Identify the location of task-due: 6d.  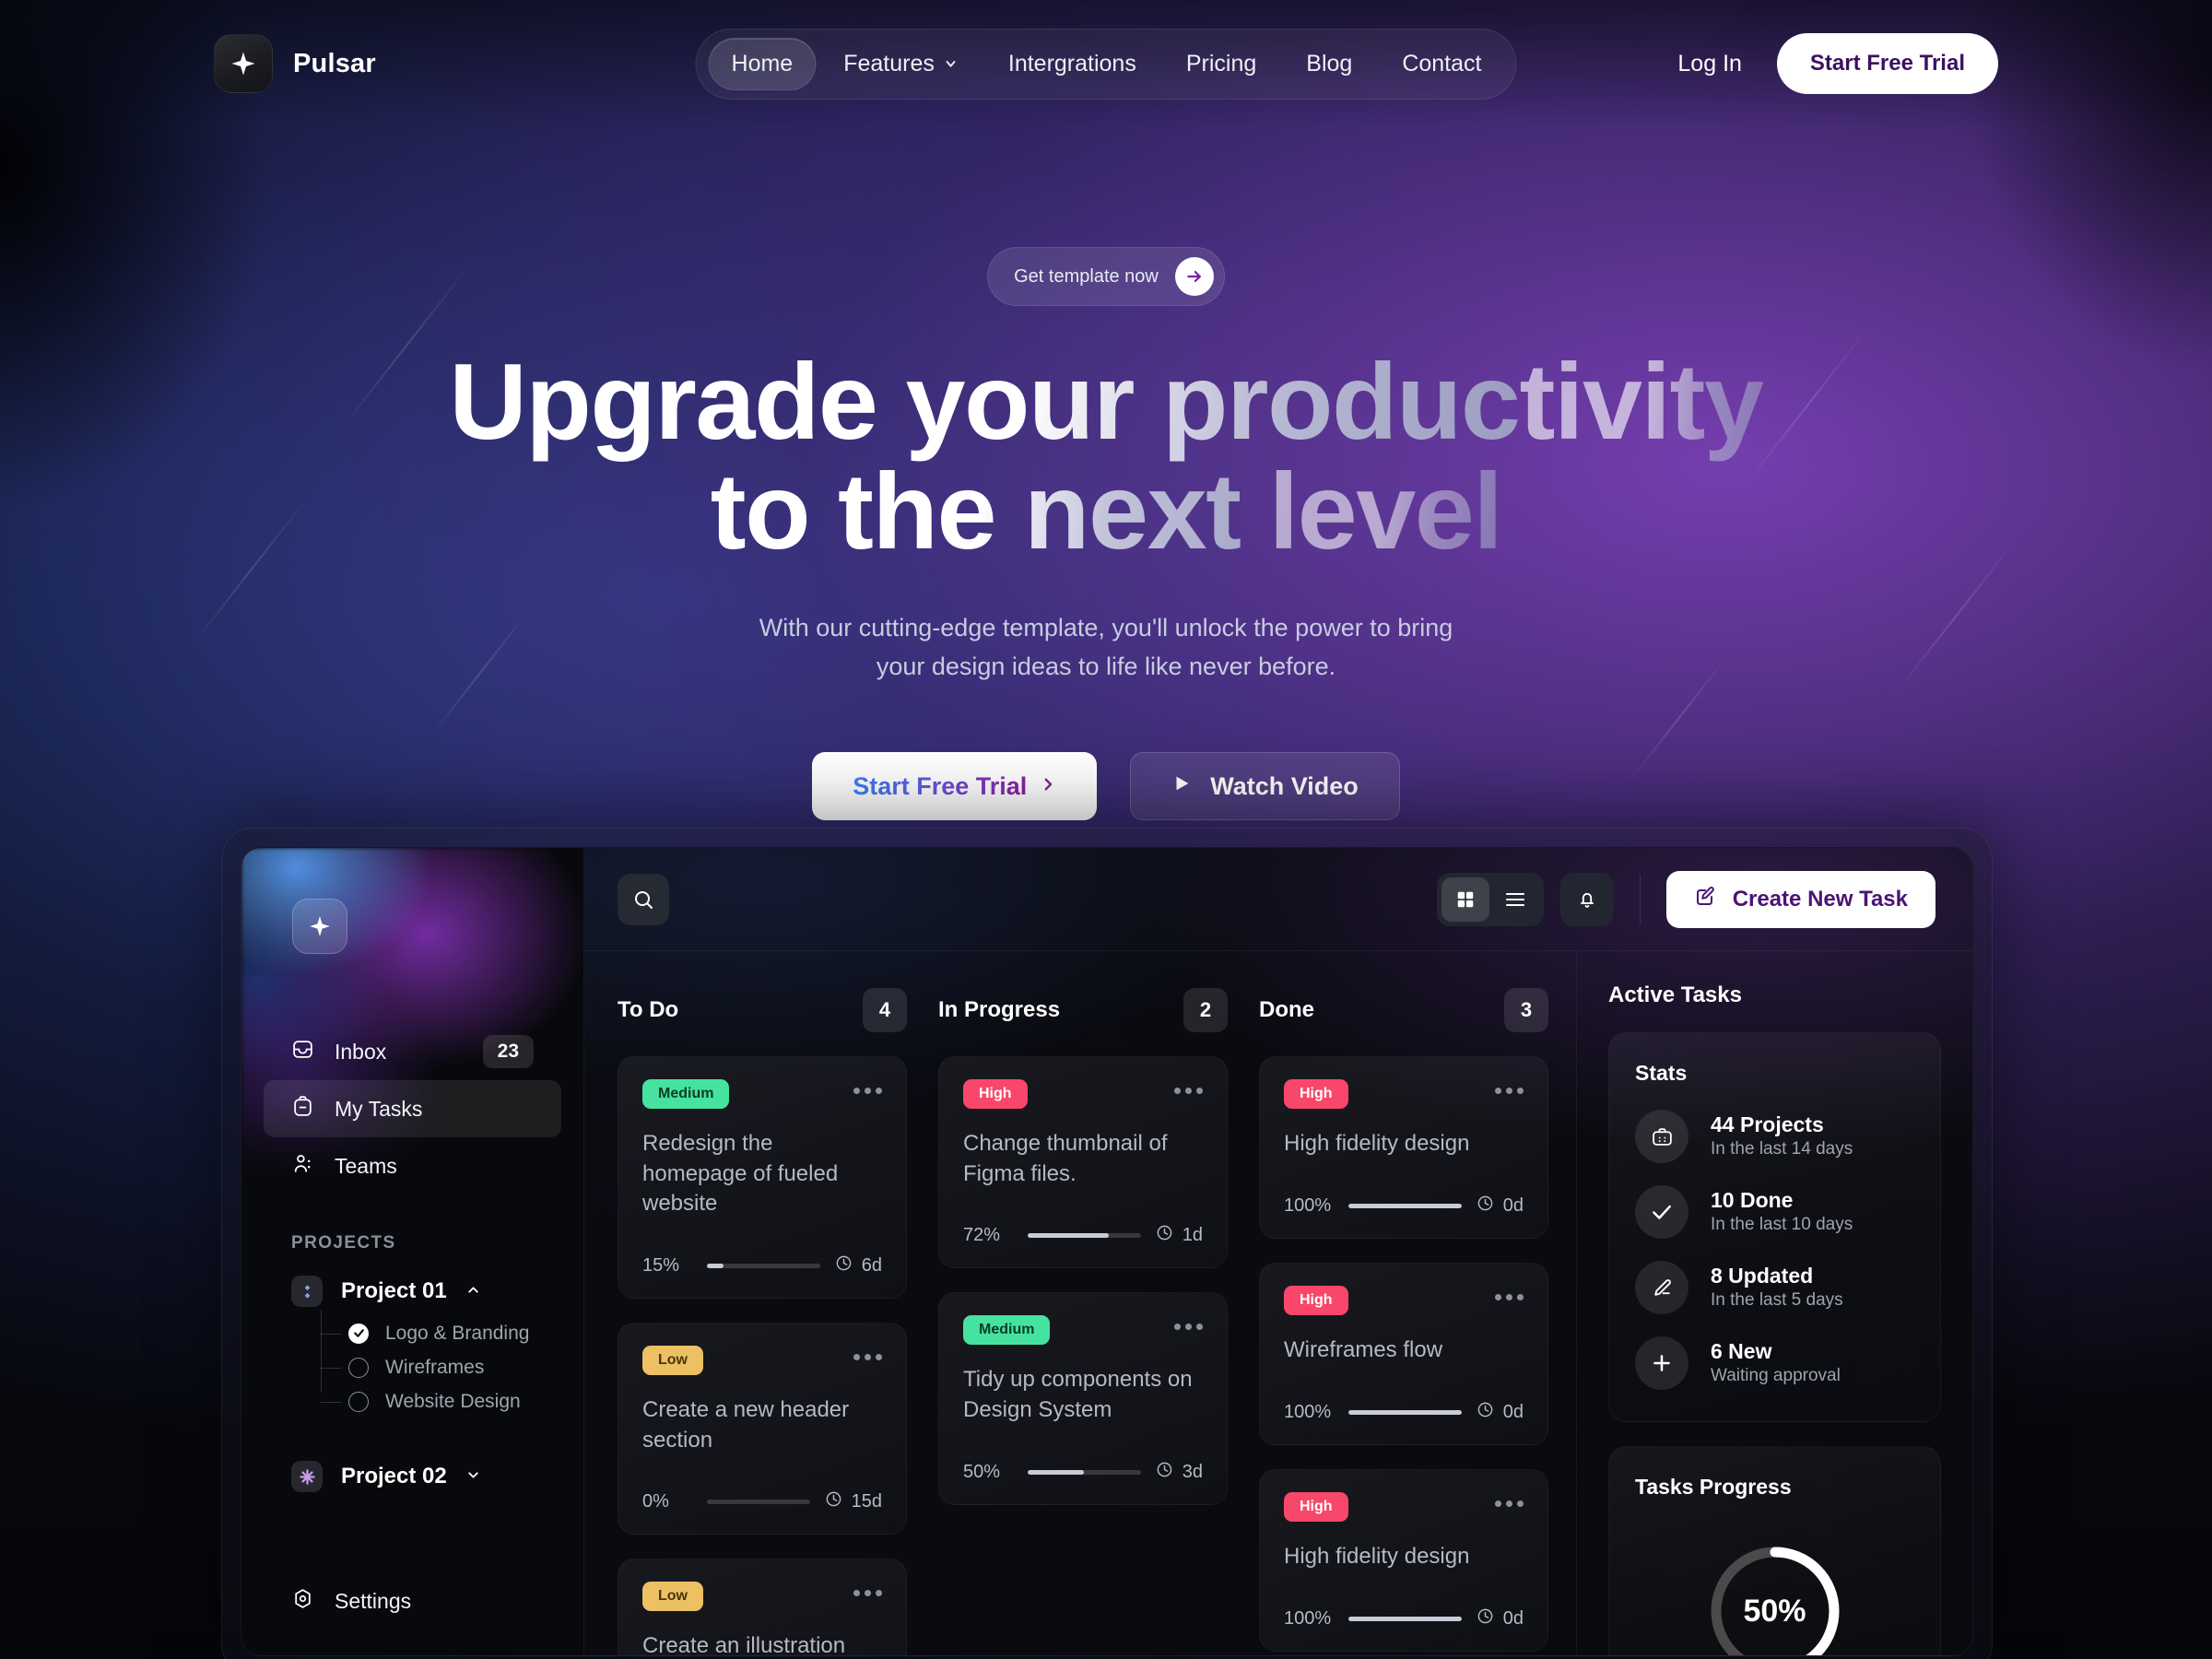
(858, 1265).